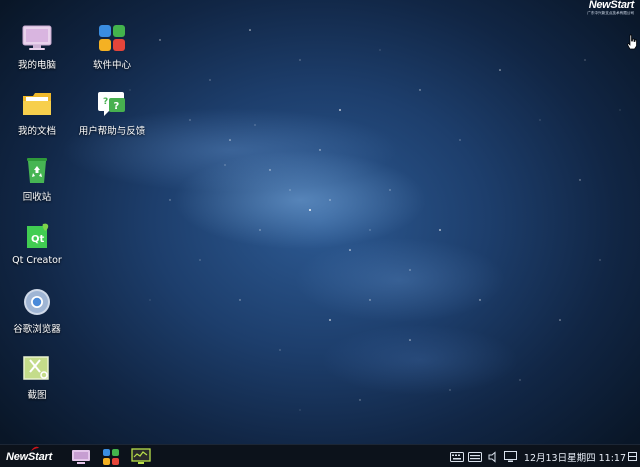 The image size is (640, 467). What do you see at coordinates (320, 455) in the screenshot?
I see `taskbar: NewStart 12月13日星期四 11:17` at bounding box center [320, 455].